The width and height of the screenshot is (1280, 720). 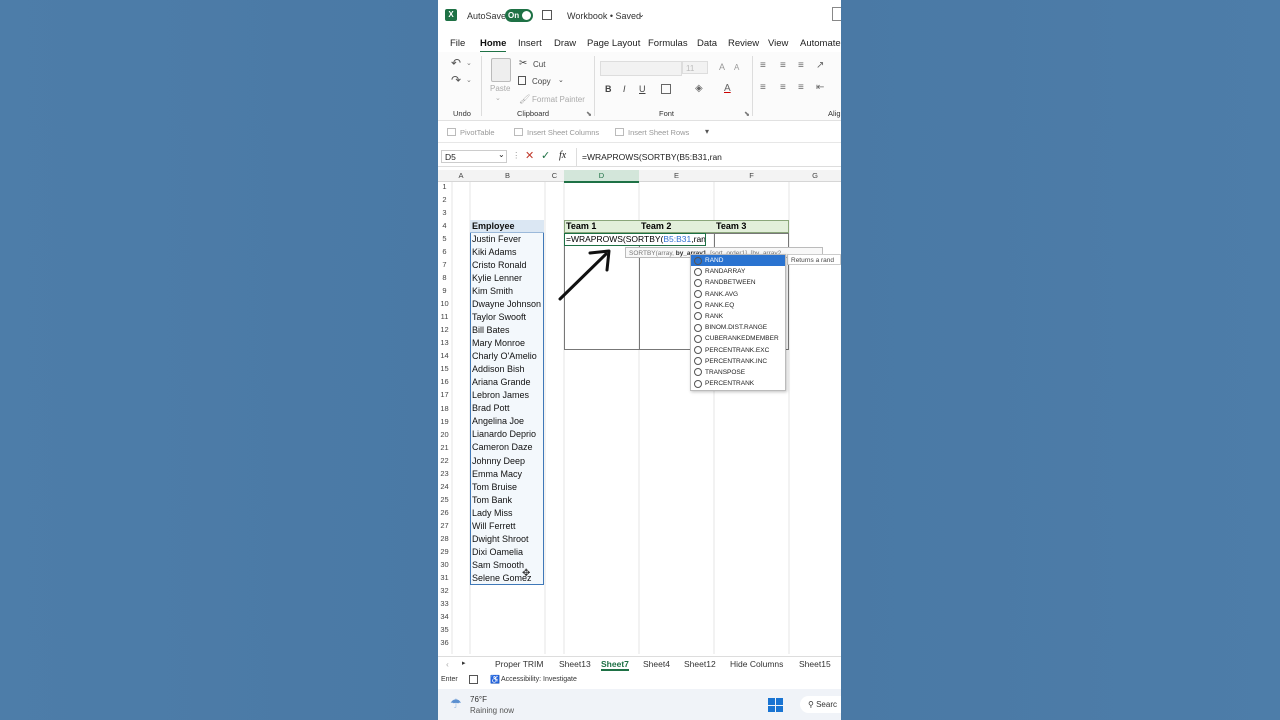 What do you see at coordinates (444, 434) in the screenshot?
I see `row-header: 20` at bounding box center [444, 434].